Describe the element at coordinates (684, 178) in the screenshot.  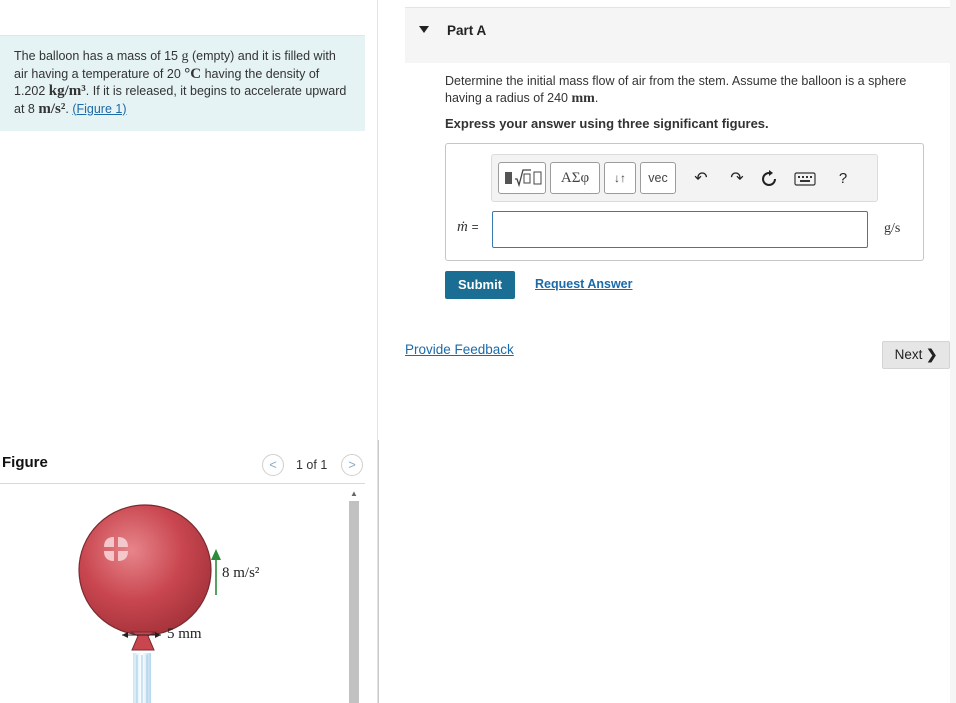
I see `math-toolbar: ΑΣφ ↓↑ vec ↶ ↷ ?` at that location.